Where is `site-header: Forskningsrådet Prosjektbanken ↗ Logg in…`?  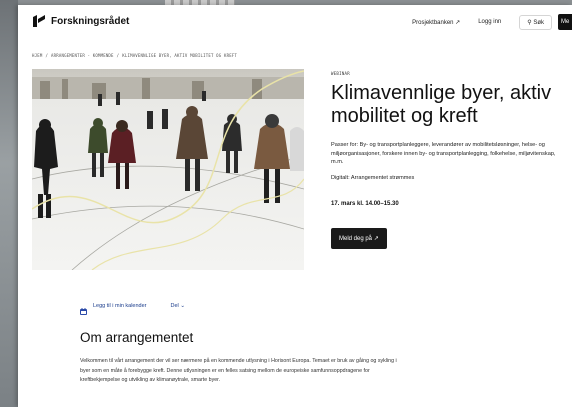 site-header: Forskningsrådet Prosjektbanken ↗ Logg in… is located at coordinates (295, 21).